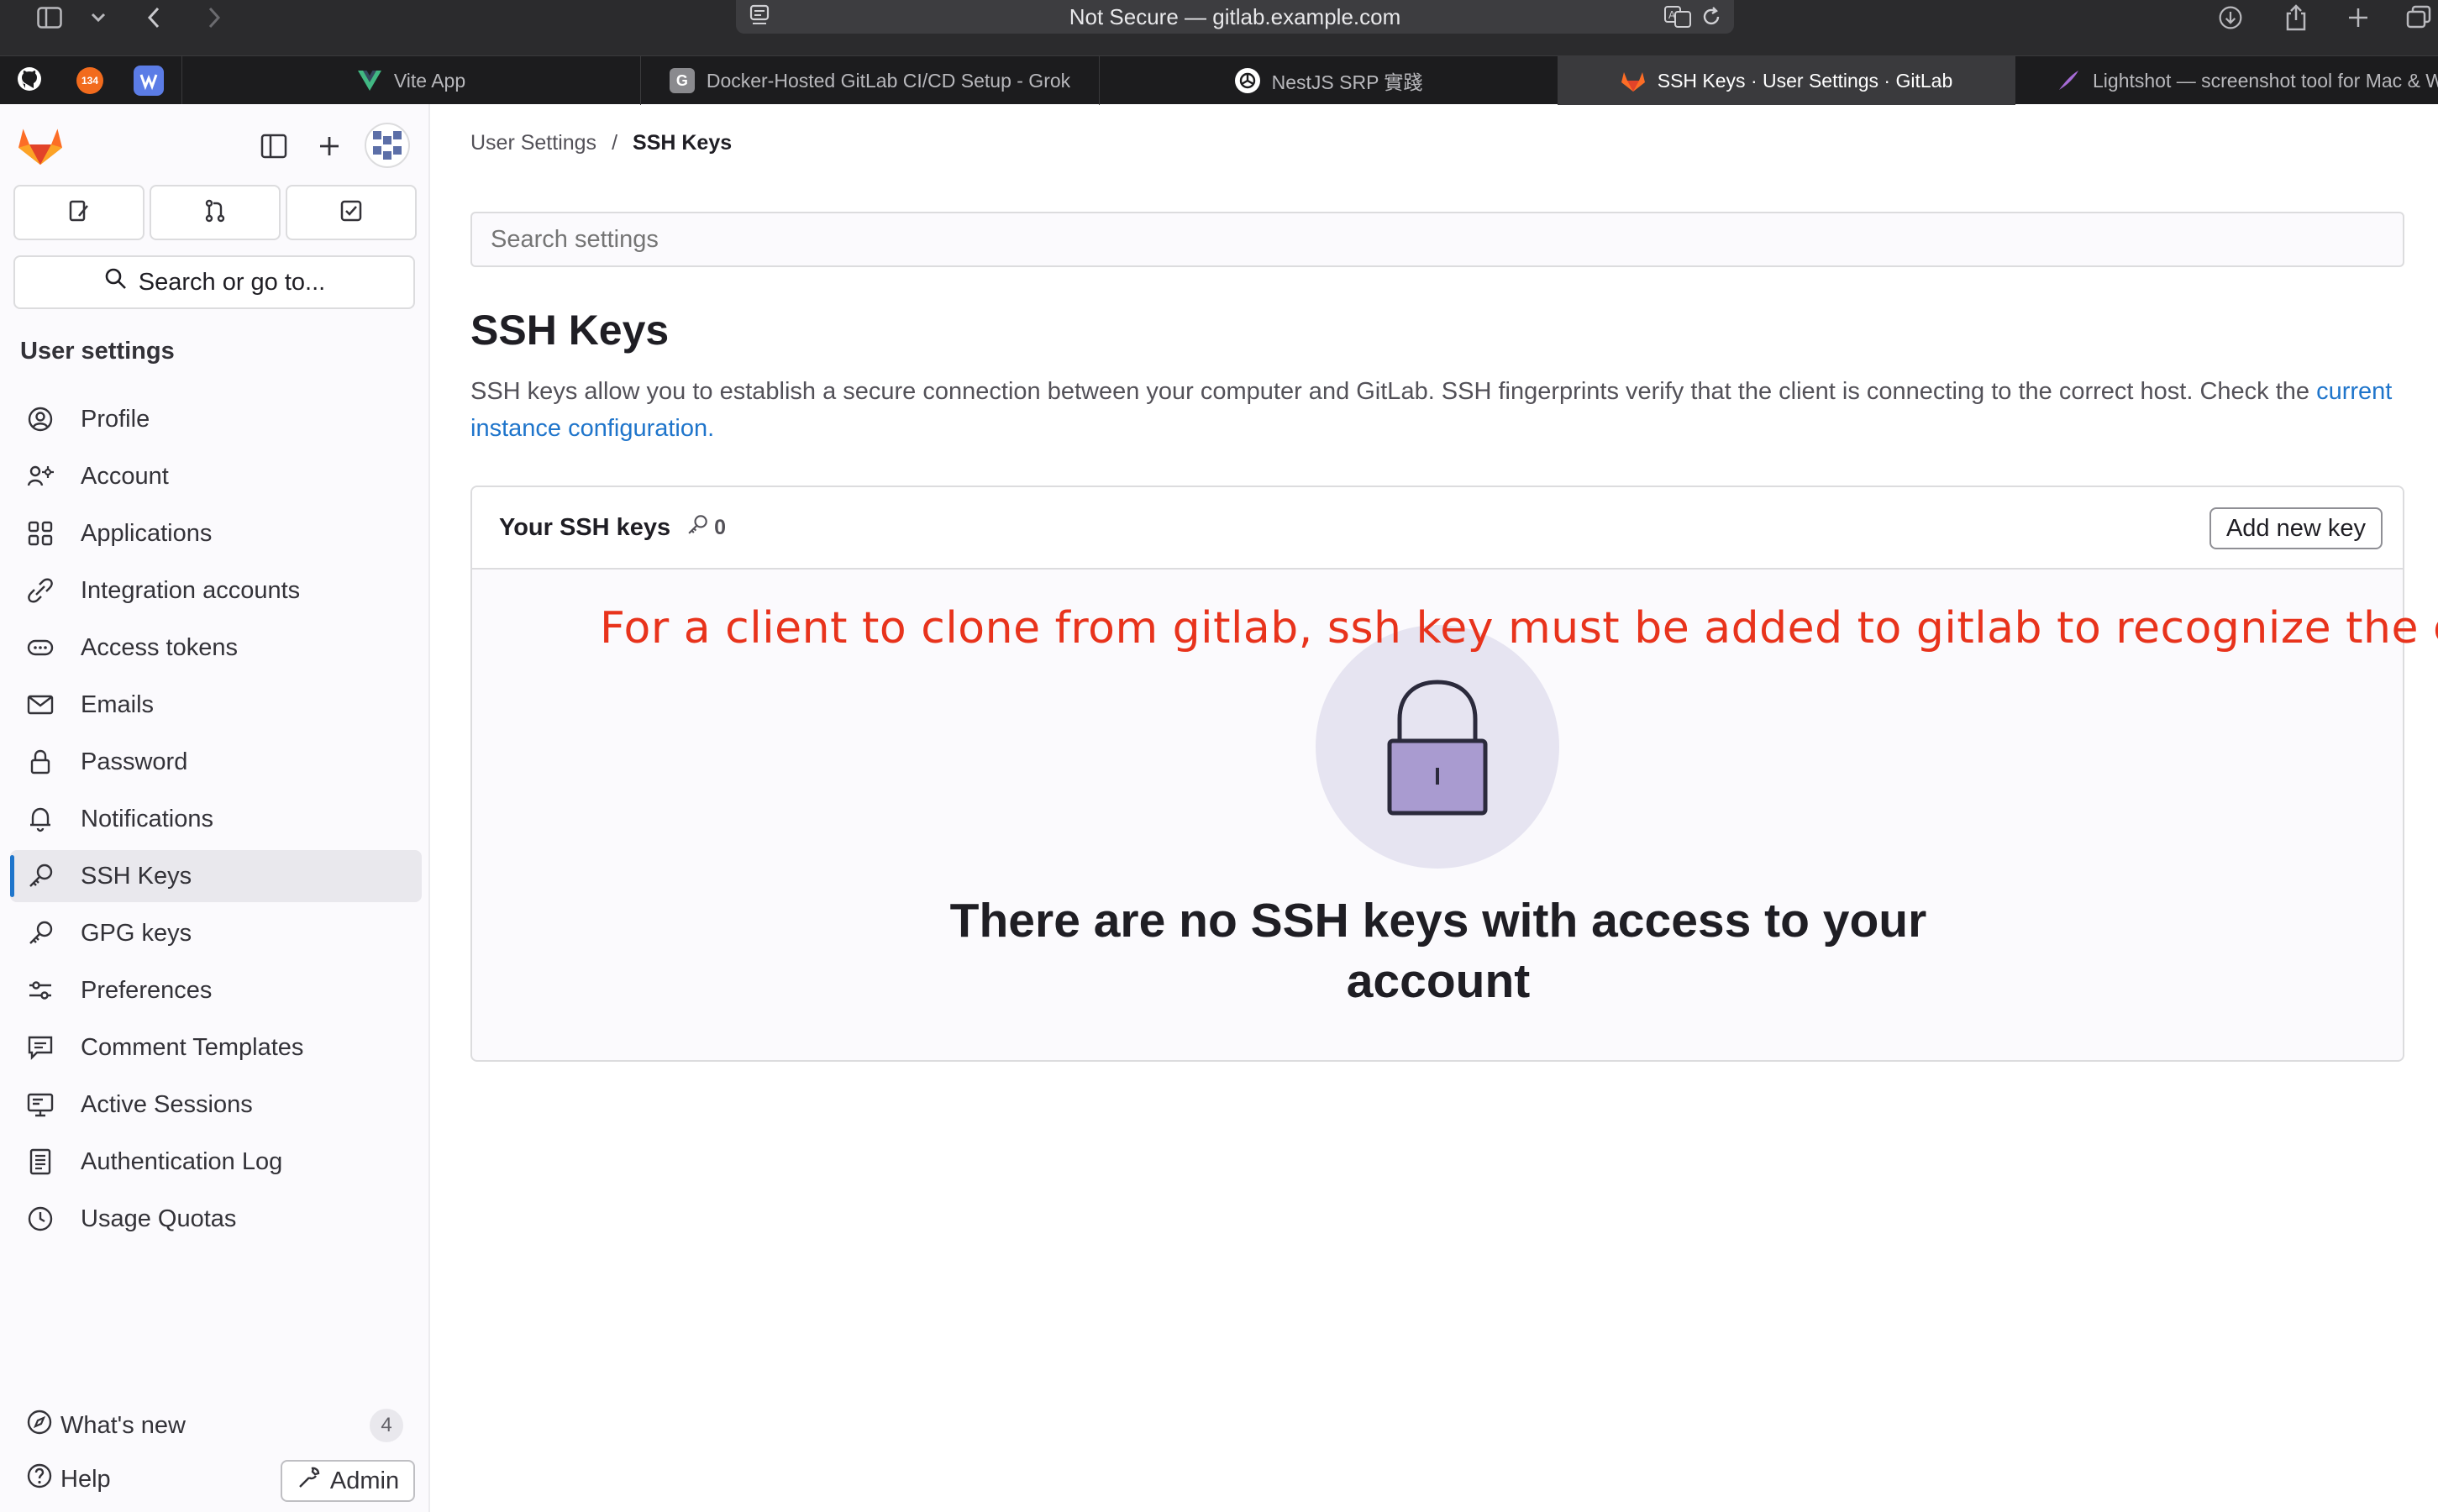  I want to click on mail-icon, so click(40, 705).